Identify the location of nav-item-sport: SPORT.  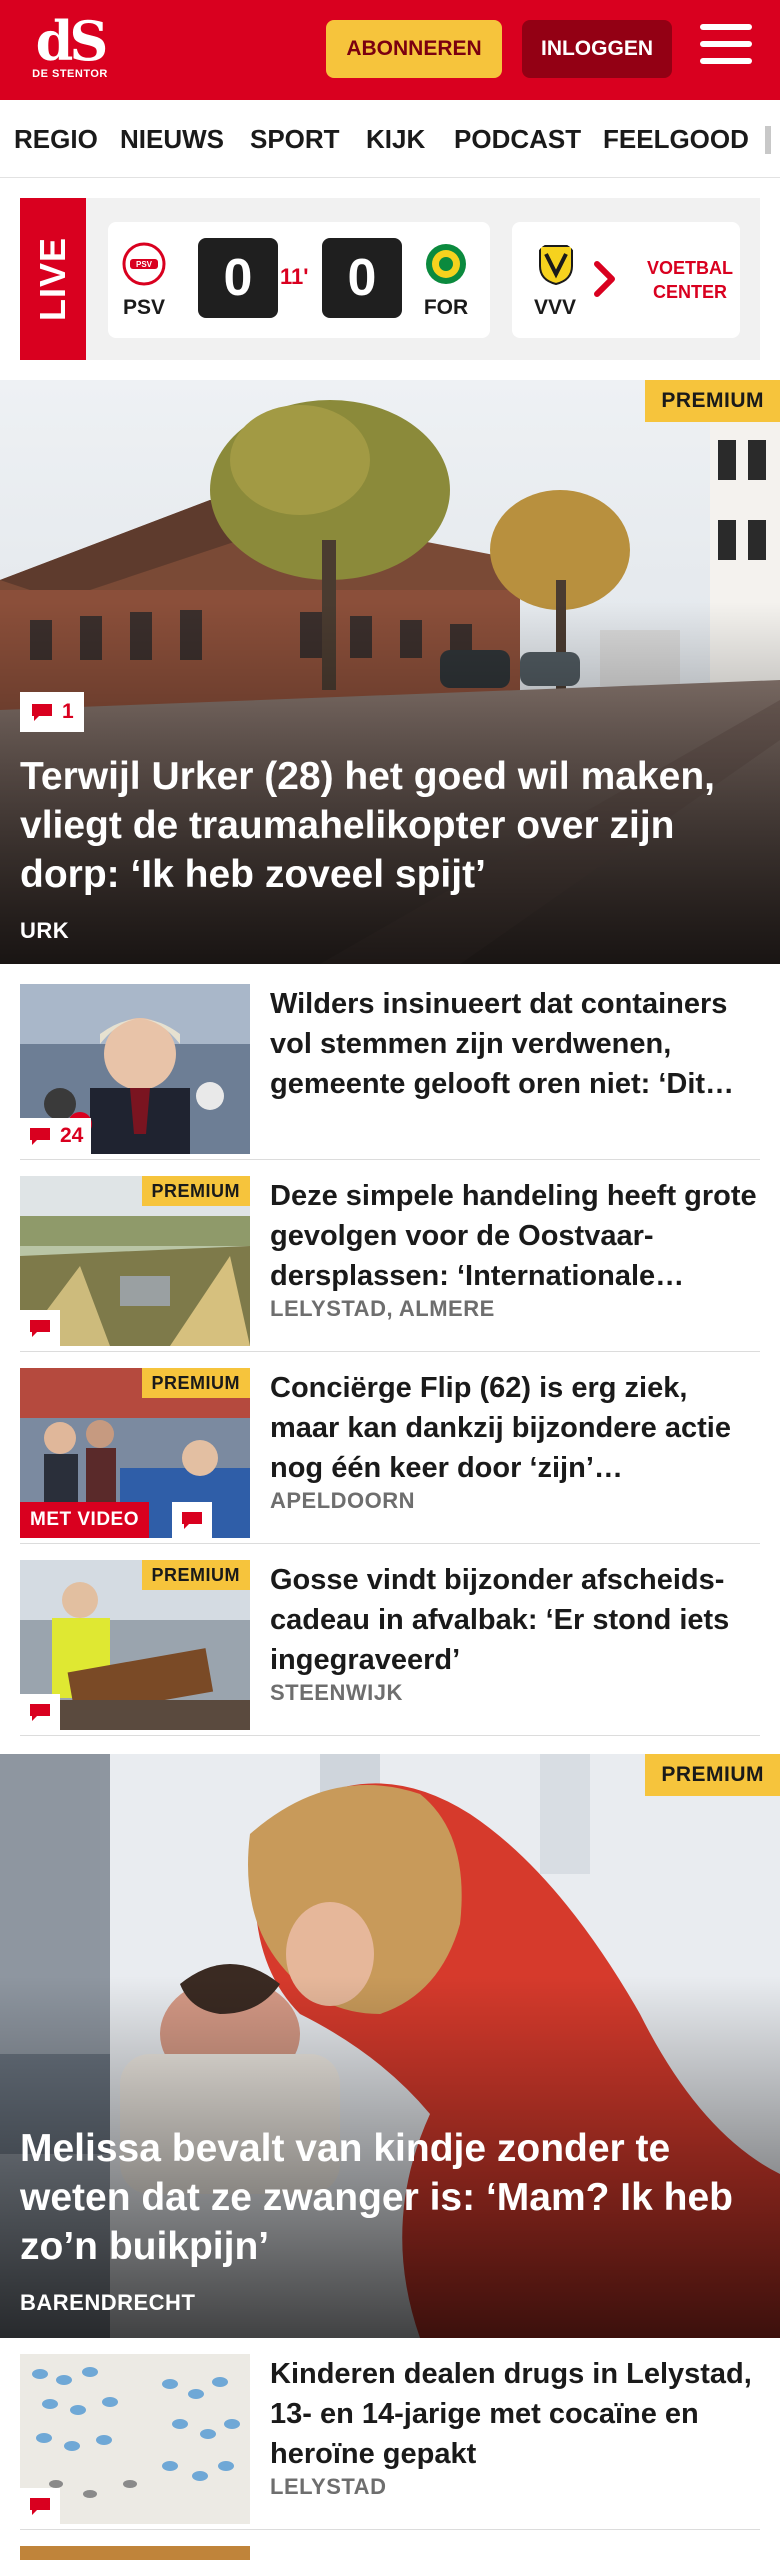
(295, 139).